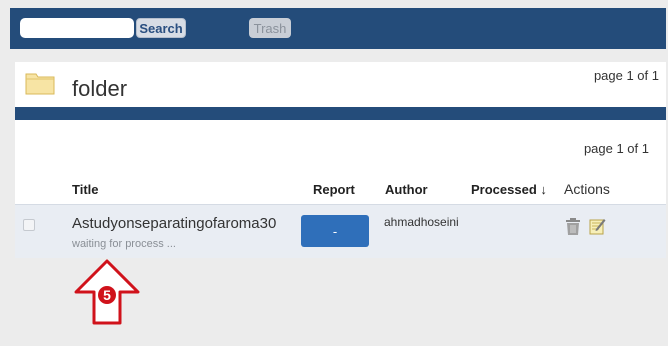  I want to click on report-button: -, so click(335, 231).